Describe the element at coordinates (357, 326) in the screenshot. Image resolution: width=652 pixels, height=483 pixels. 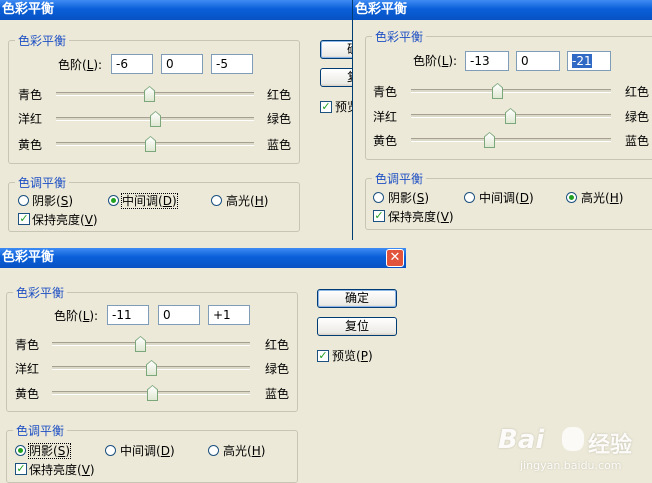
I see `reset-button: 复位` at that location.